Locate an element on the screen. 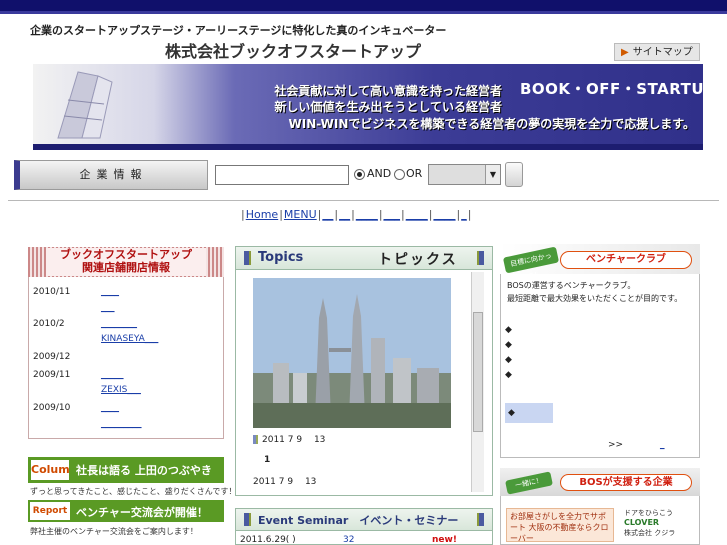 The image size is (727, 545). store-date: 2010/2 is located at coordinates (49, 324).